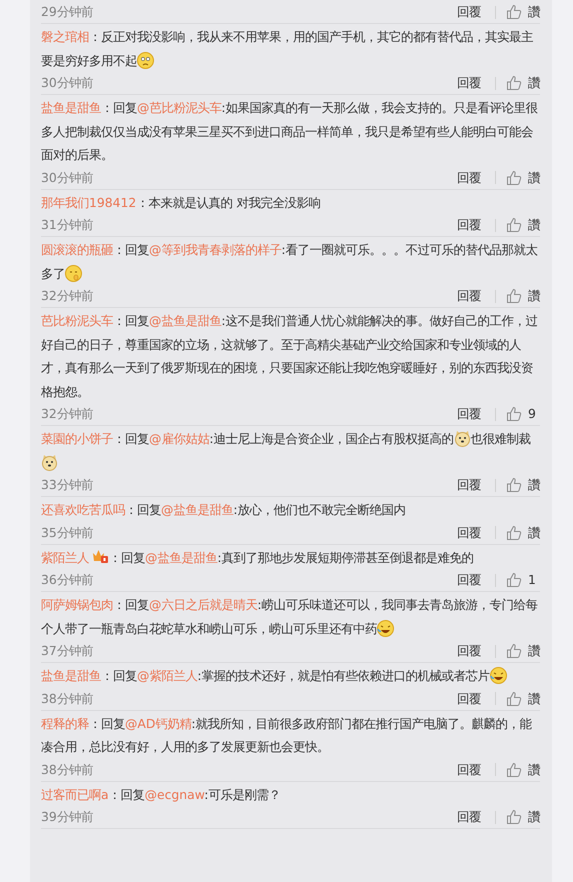 The height and width of the screenshot is (882, 573). What do you see at coordinates (67, 532) in the screenshot?
I see `timestamp: 35分钟前` at bounding box center [67, 532].